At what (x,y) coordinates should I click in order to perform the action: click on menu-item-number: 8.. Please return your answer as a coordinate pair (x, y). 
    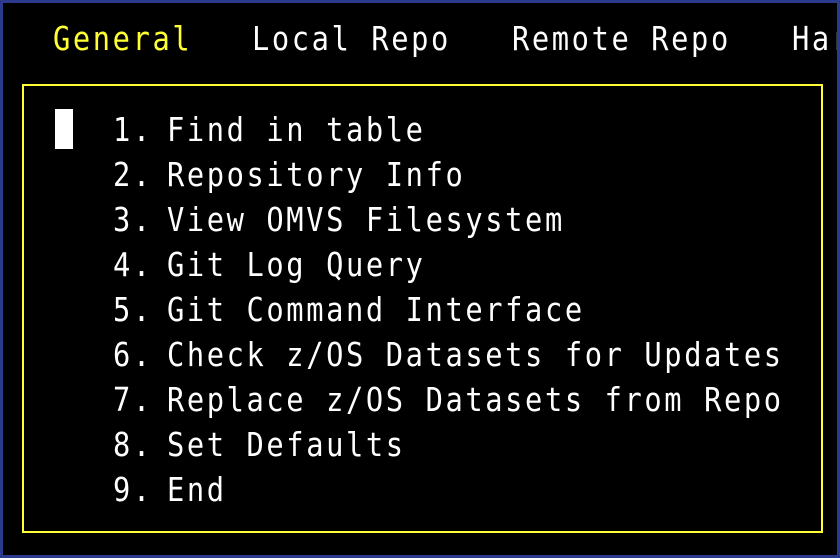
    Looking at the image, I should click on (133, 444).